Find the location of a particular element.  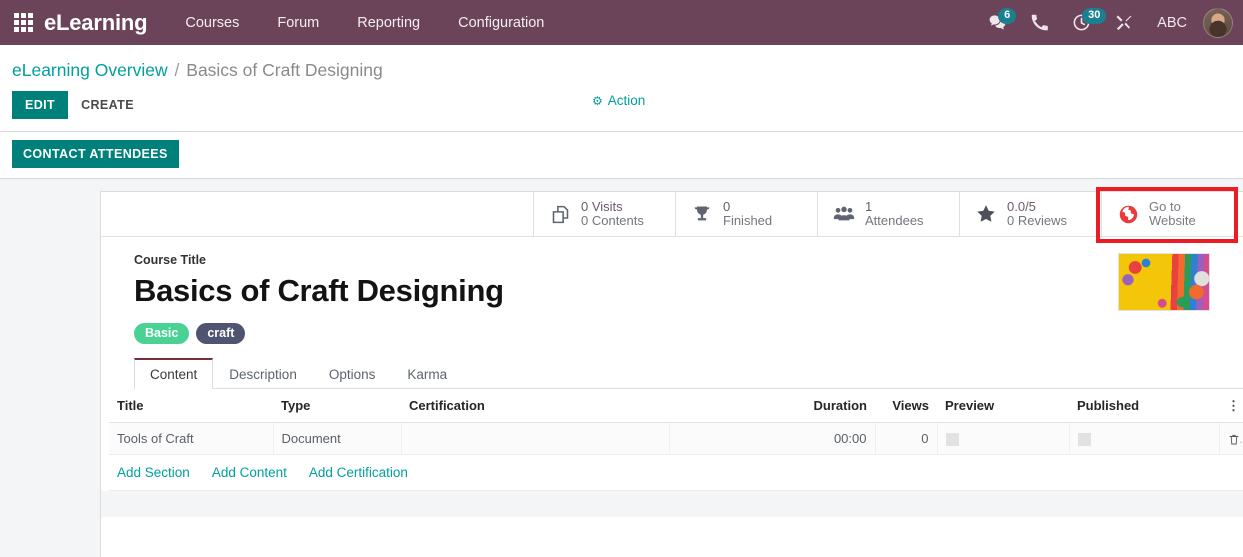

gear-icon: ⚙ is located at coordinates (597, 100).